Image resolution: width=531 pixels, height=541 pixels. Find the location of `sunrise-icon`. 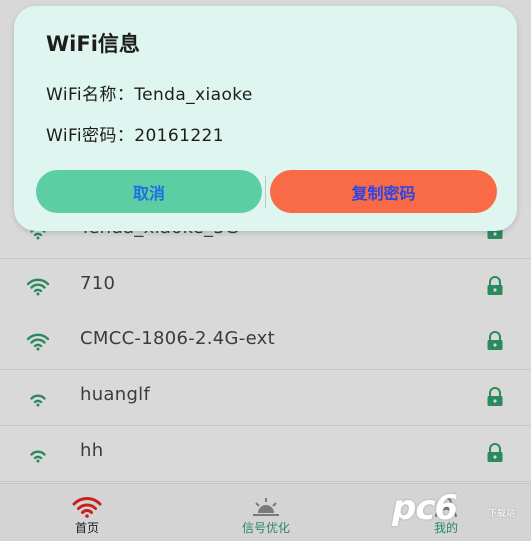

sunrise-icon is located at coordinates (266, 507).